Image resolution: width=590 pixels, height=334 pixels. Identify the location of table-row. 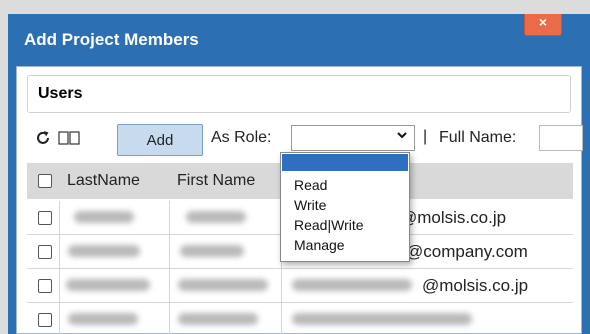
(300, 318).